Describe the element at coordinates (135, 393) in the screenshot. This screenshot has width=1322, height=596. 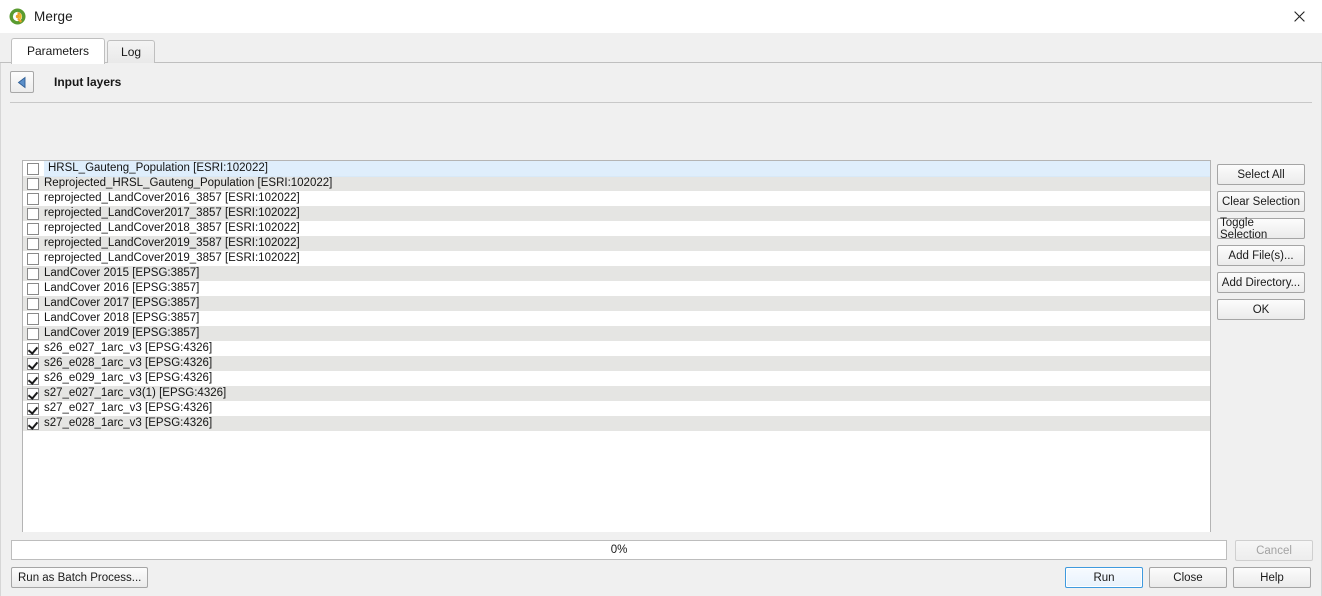
I see `layer-label: s27_e027_1arc_v3(1) [EPSG:4326]` at that location.